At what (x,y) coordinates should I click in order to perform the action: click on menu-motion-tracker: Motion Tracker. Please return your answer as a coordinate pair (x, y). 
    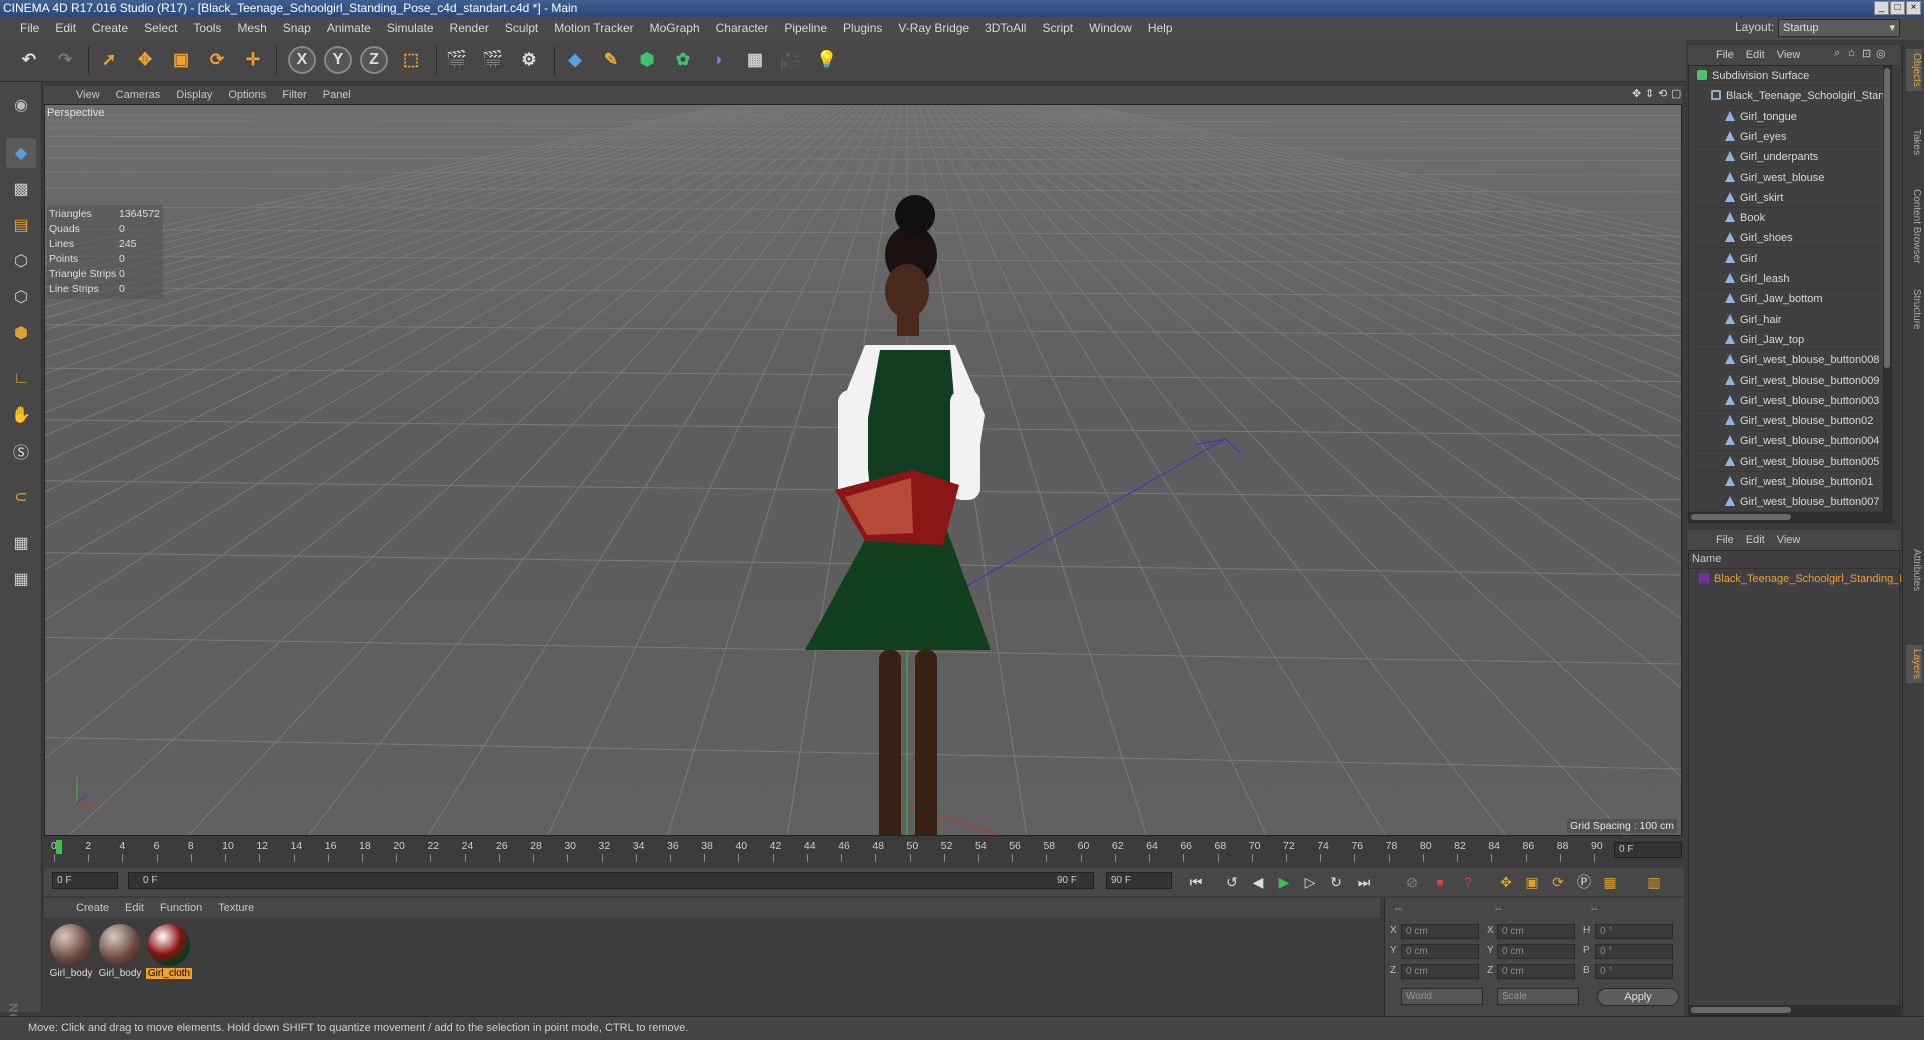
    Looking at the image, I should click on (593, 28).